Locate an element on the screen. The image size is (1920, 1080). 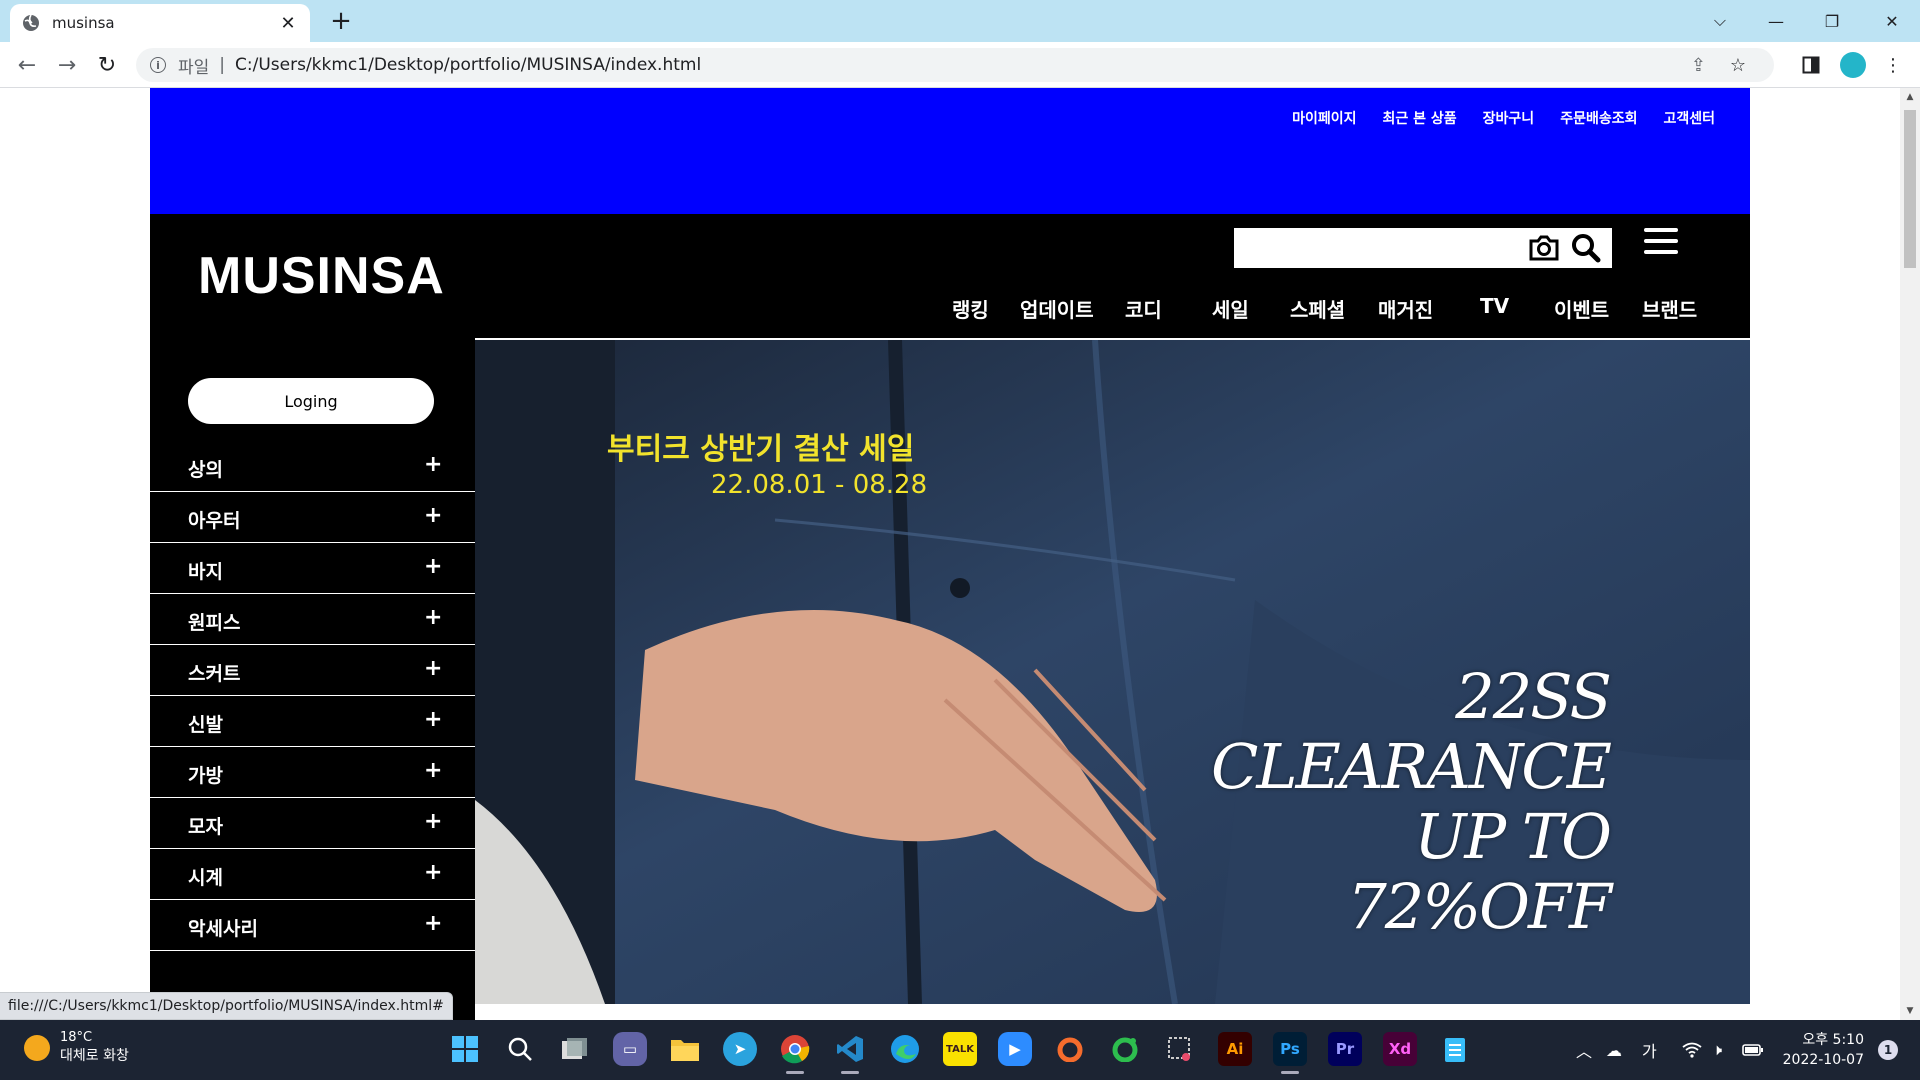
photoshop-icon: Ps is located at coordinates (1290, 1053).